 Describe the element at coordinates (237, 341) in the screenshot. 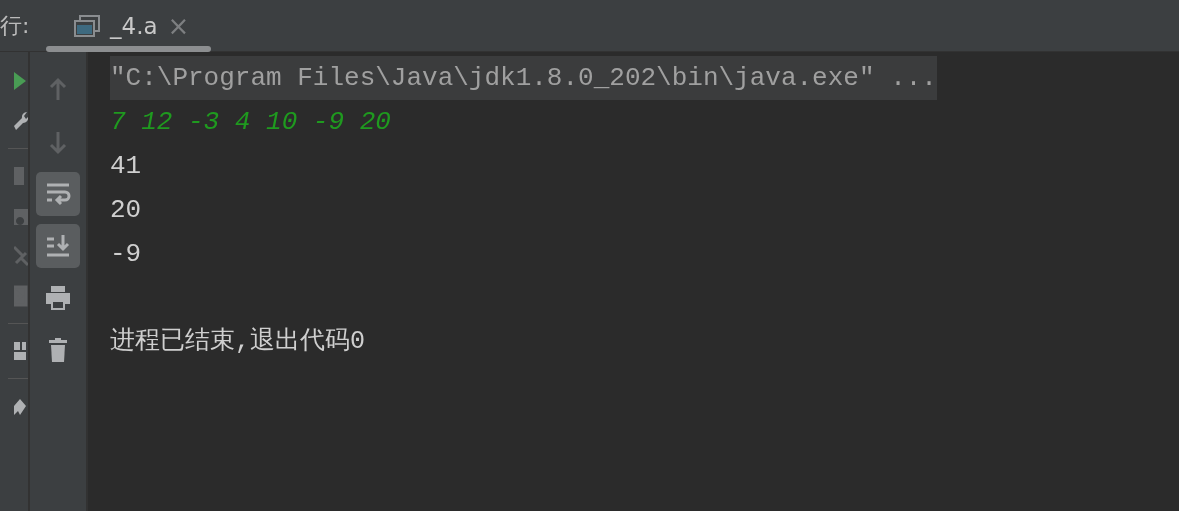

I see `exit-message: 进程已结束,退出代码0` at that location.